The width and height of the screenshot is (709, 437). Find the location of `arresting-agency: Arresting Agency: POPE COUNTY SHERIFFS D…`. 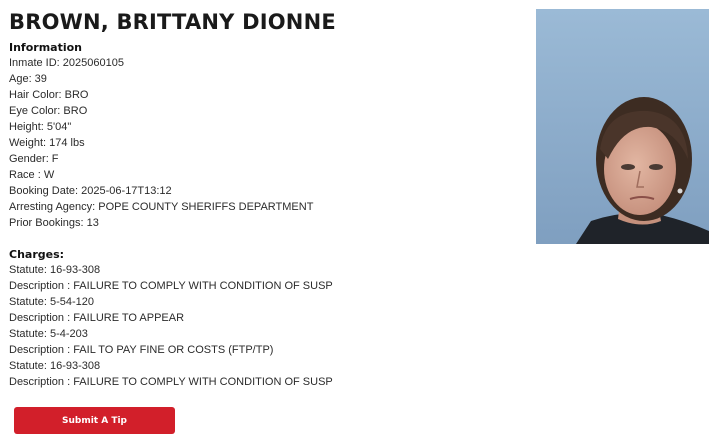

arresting-agency: Arresting Agency: POPE COUNTY SHERIFFS D… is located at coordinates (161, 207).